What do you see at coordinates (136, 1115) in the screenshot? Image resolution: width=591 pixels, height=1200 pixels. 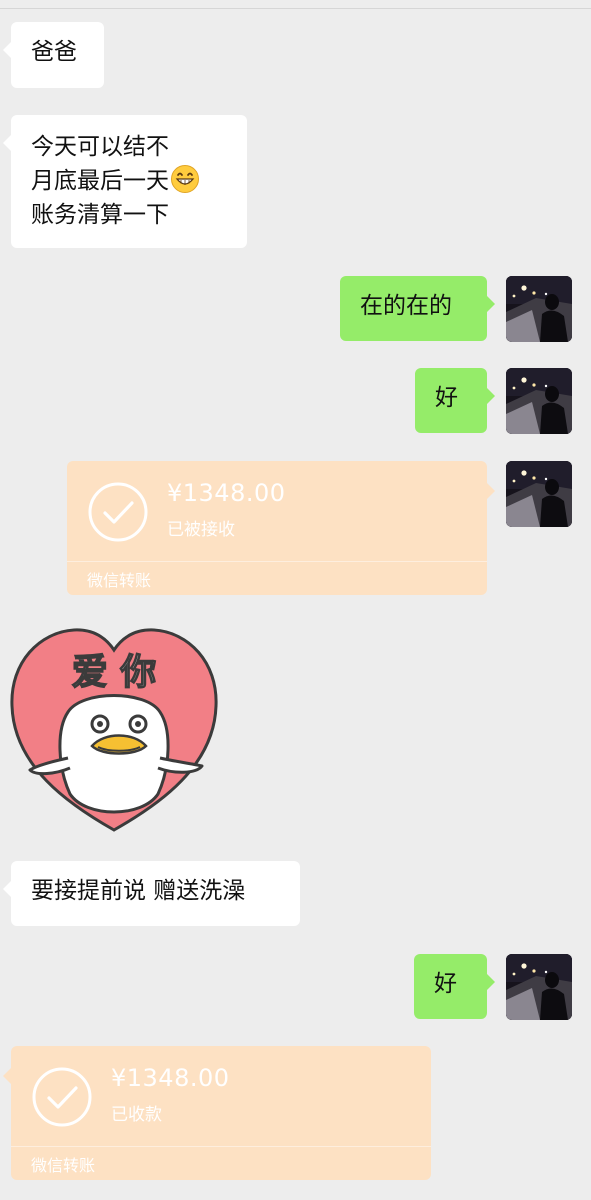 I see `transfer-status: 已收款` at bounding box center [136, 1115].